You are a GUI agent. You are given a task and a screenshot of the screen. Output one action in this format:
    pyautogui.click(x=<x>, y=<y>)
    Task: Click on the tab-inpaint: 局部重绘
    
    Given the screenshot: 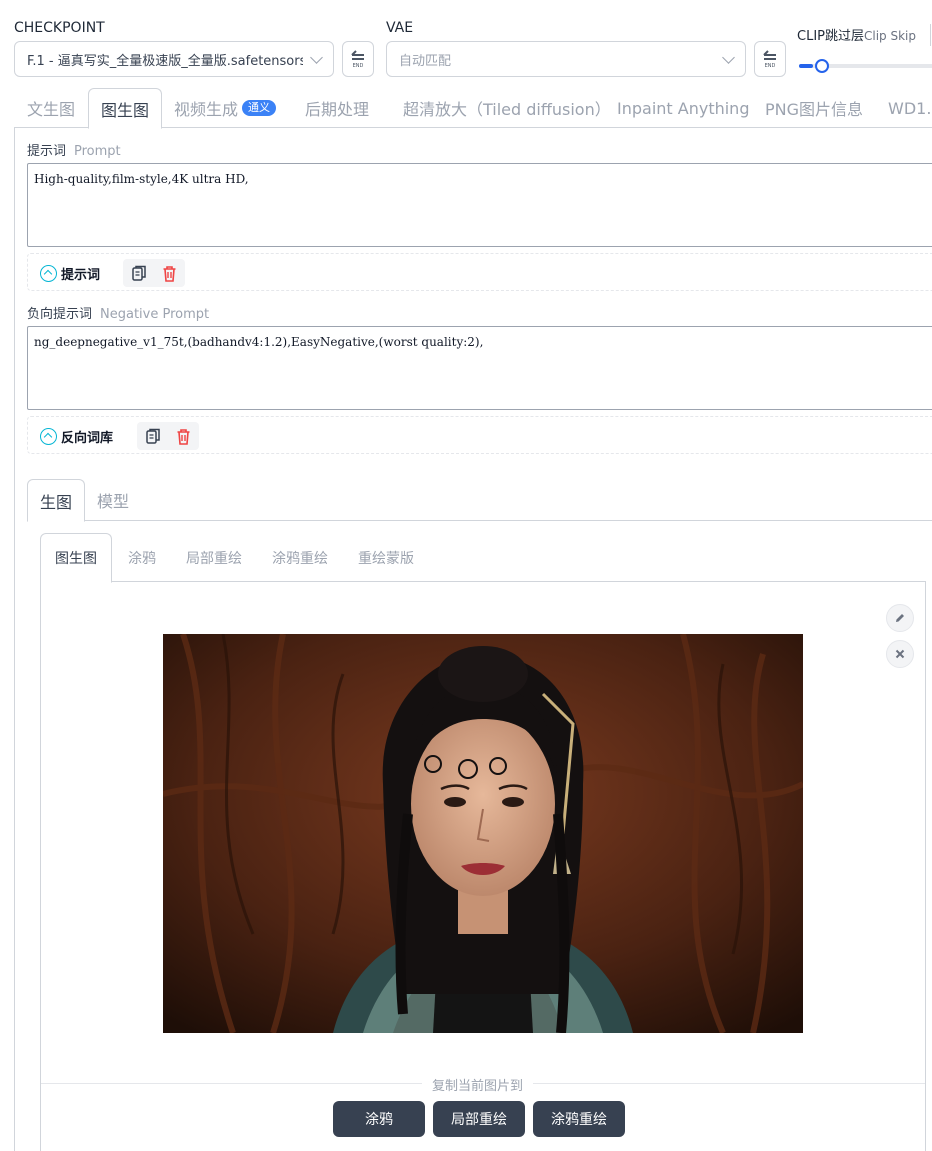 What is the action you would take?
    pyautogui.click(x=214, y=557)
    